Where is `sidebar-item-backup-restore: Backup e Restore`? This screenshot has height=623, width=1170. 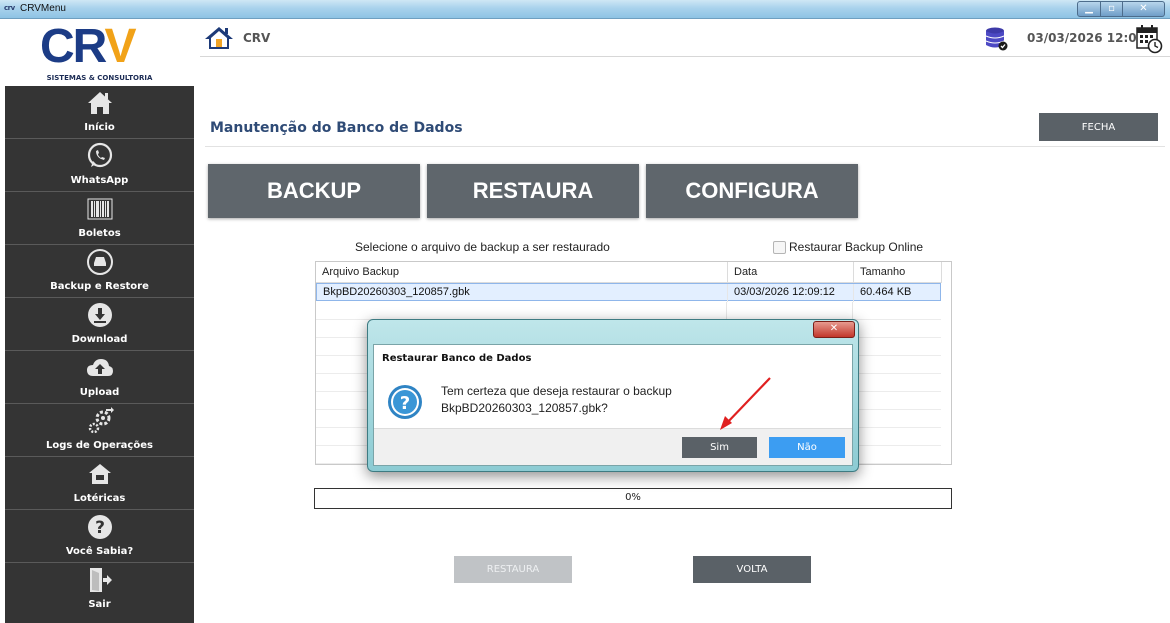 sidebar-item-backup-restore: Backup e Restore is located at coordinates (99, 271).